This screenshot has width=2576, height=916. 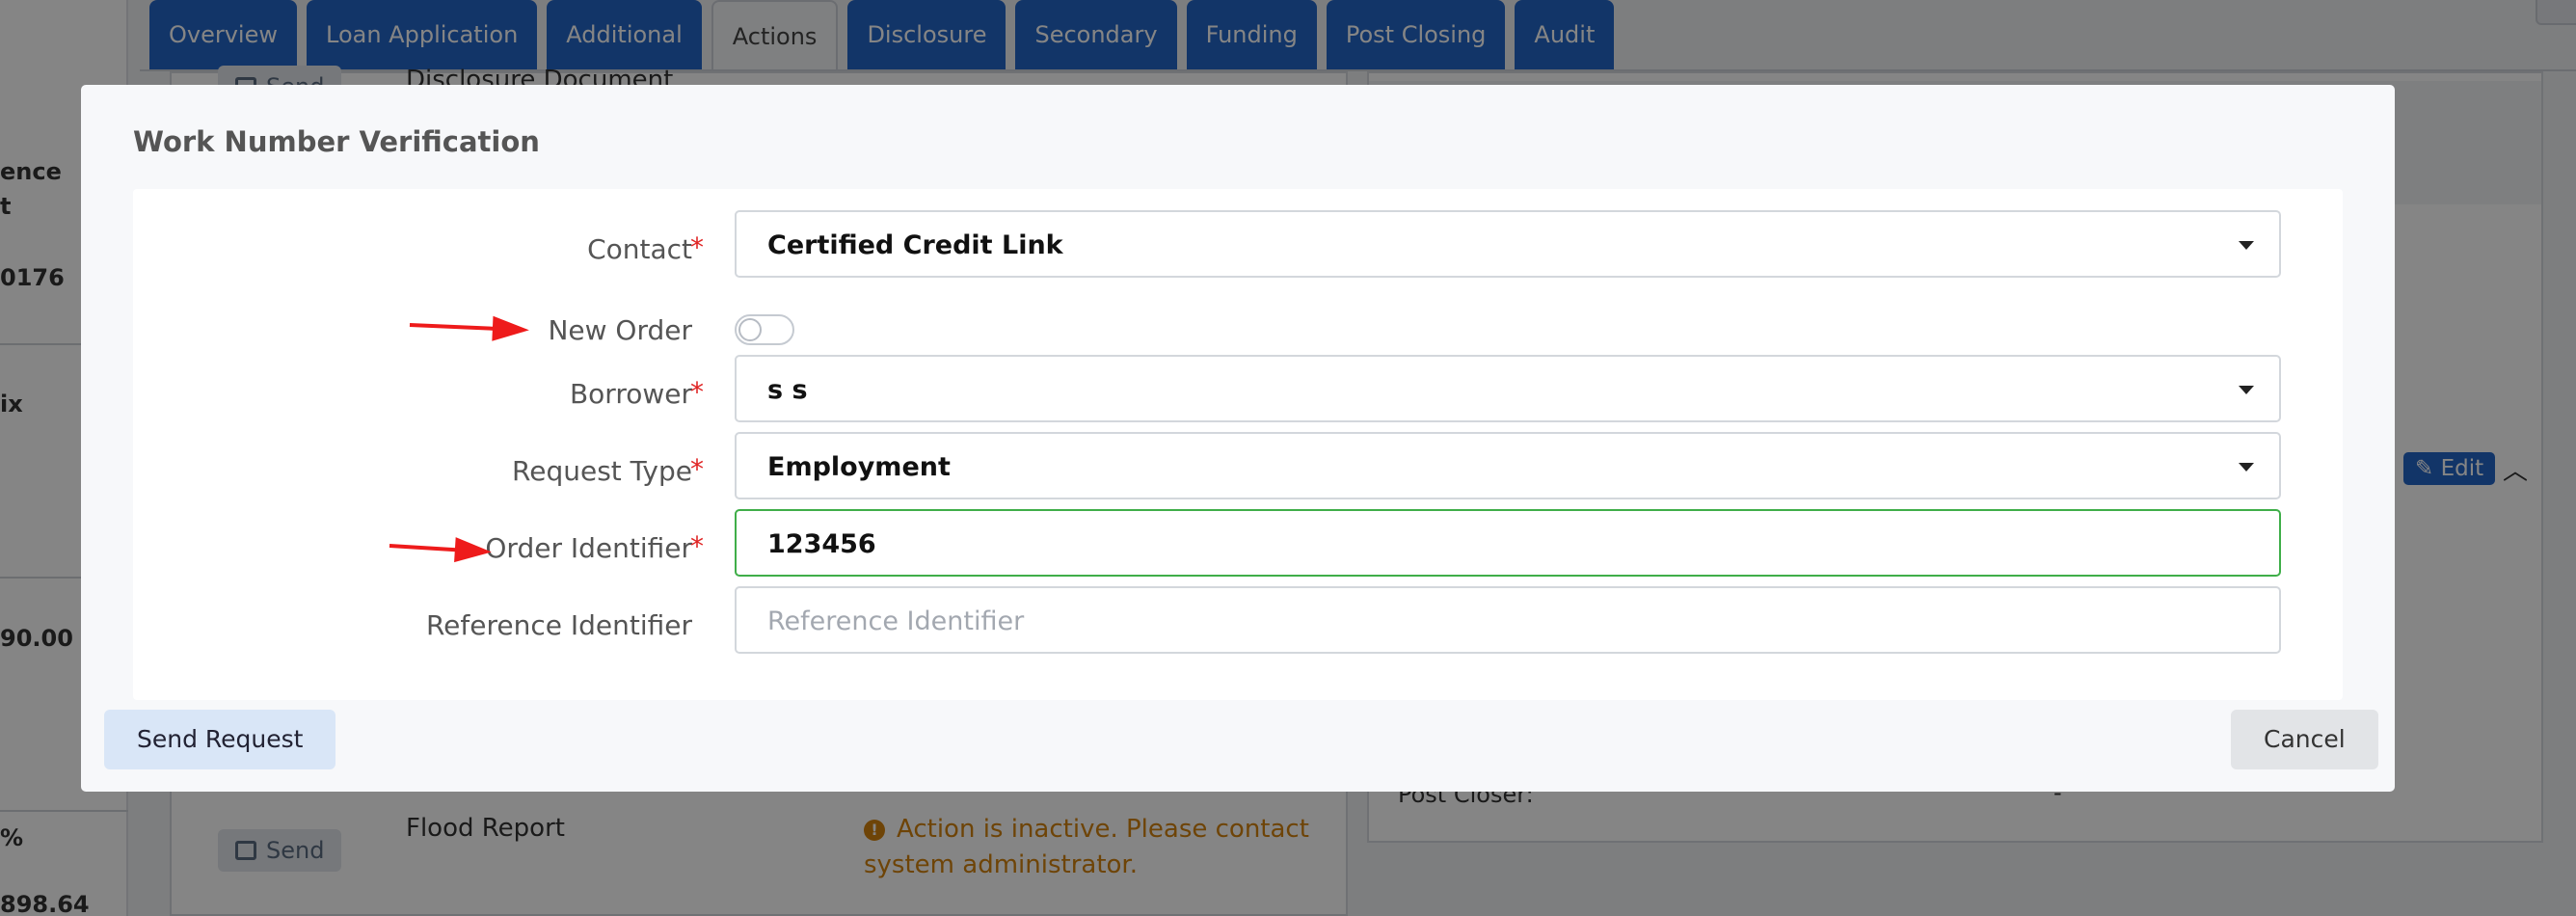 What do you see at coordinates (630, 394) in the screenshot?
I see `borrower-label: Borrower` at bounding box center [630, 394].